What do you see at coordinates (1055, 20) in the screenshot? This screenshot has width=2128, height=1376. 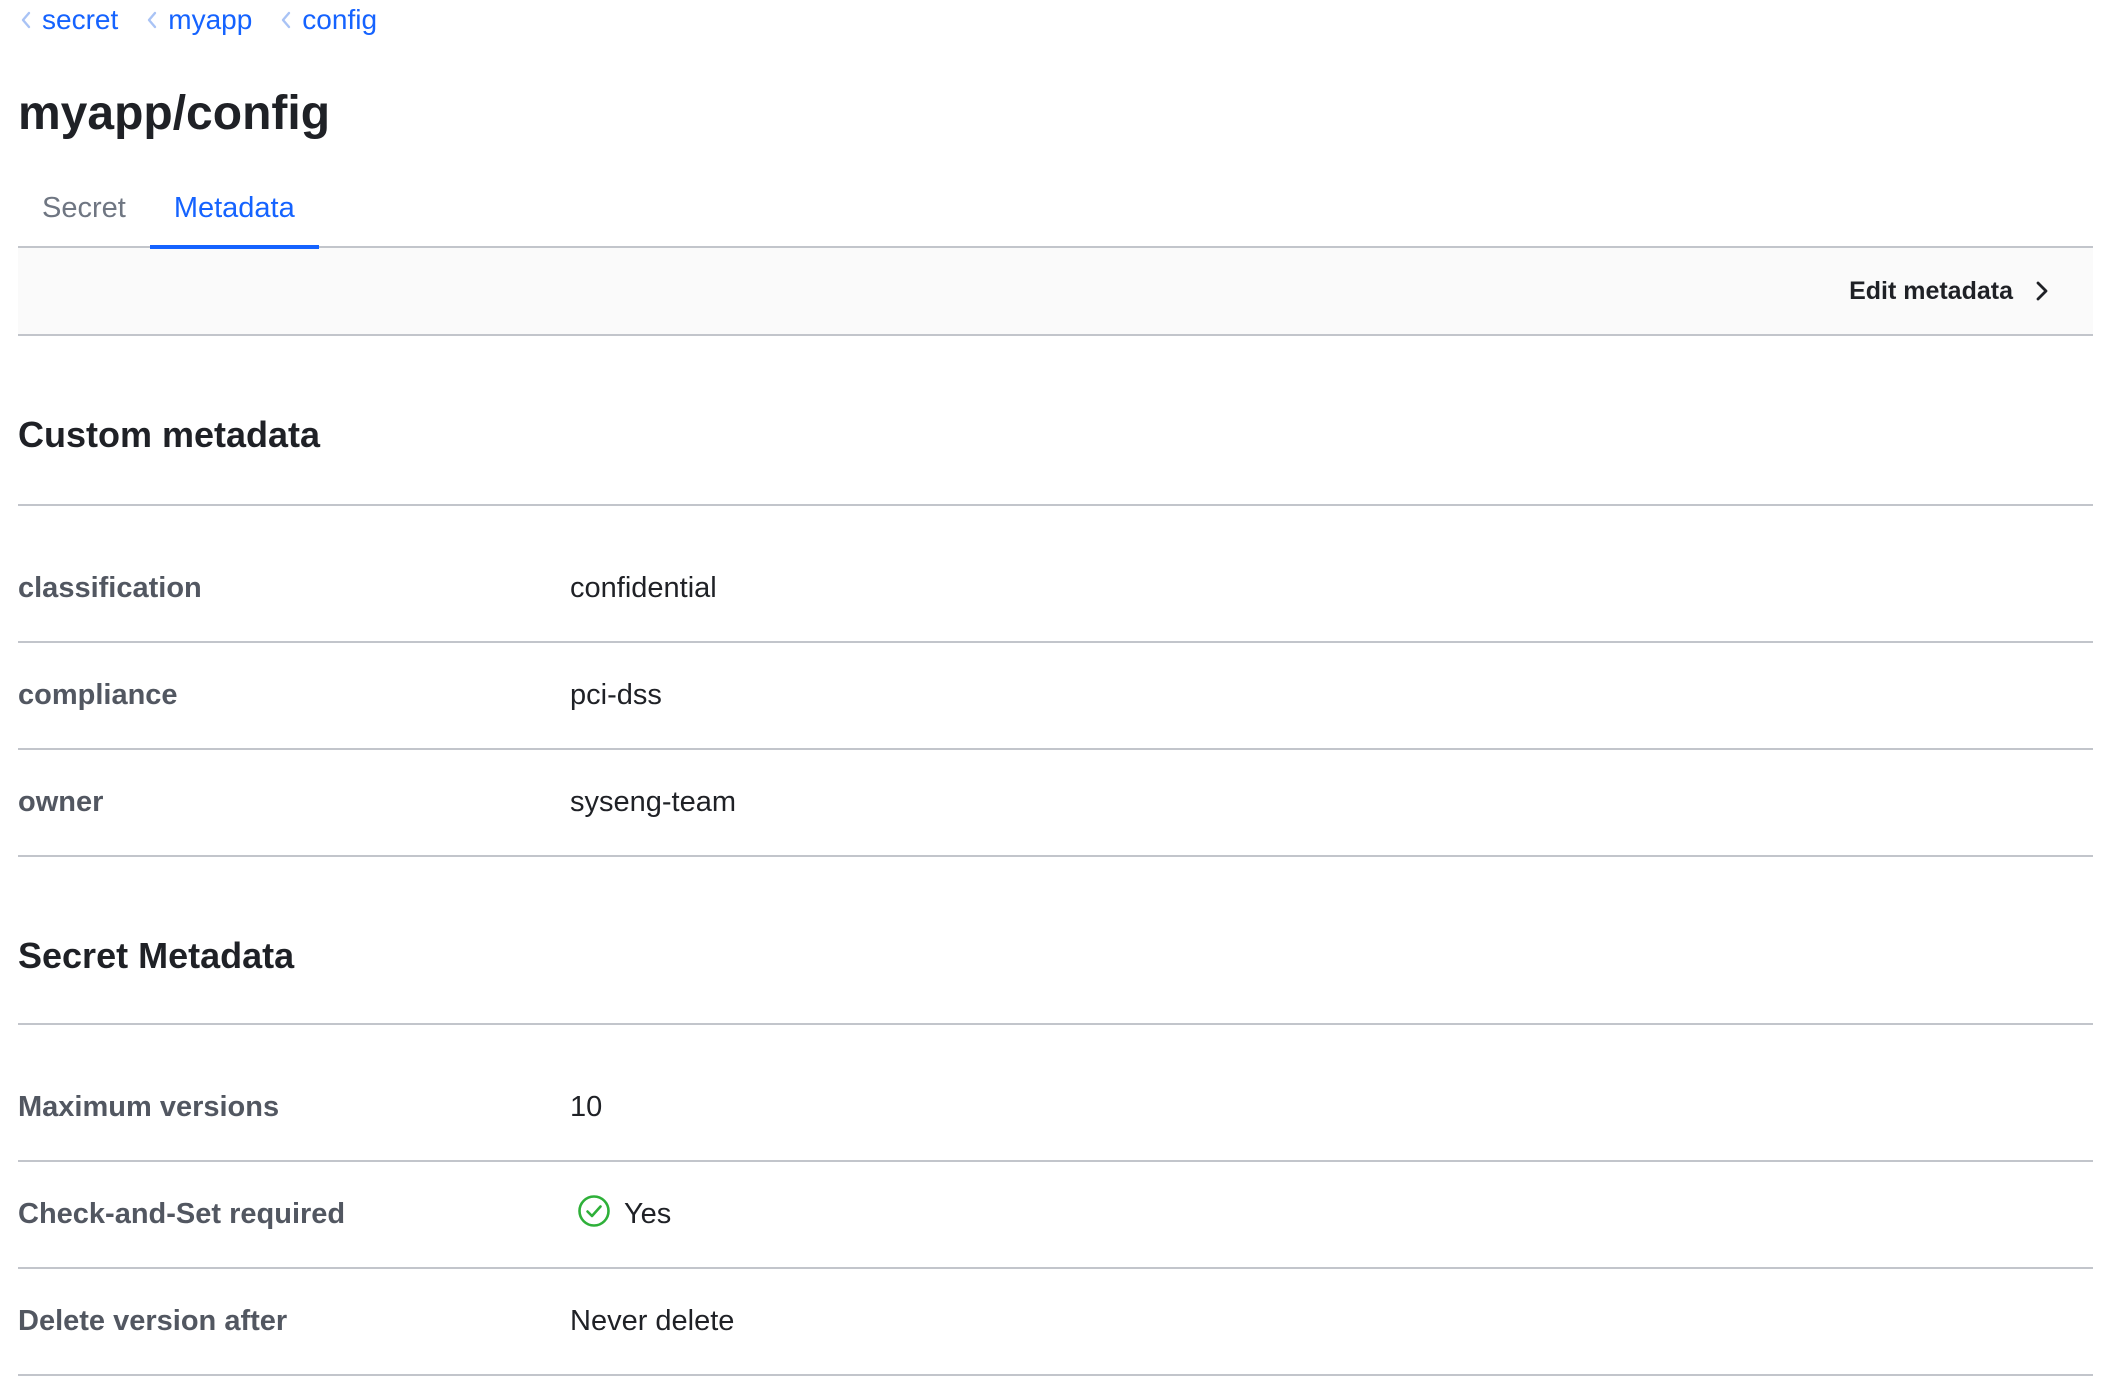 I see `breadcrumb: secret myapp config` at bounding box center [1055, 20].